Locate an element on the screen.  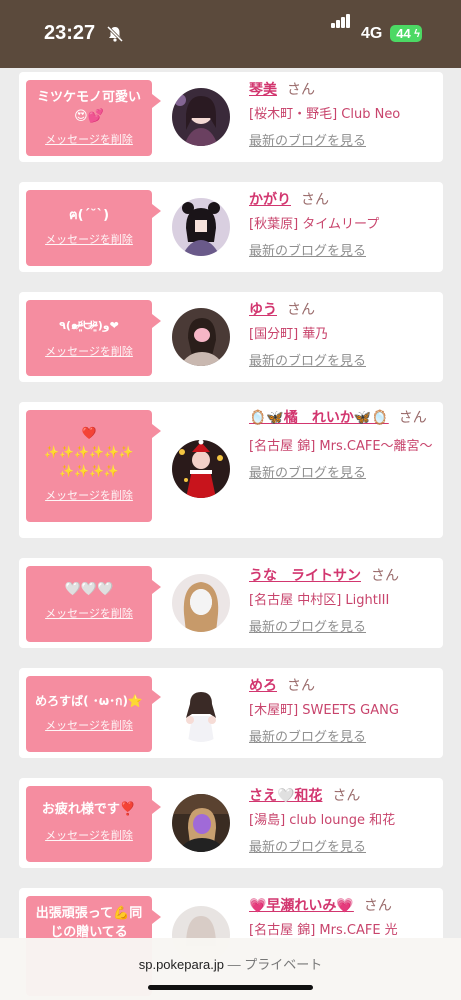
cast-name-link: 🪞🦋橘 れいか🦋🪞 is located at coordinates (319, 418).